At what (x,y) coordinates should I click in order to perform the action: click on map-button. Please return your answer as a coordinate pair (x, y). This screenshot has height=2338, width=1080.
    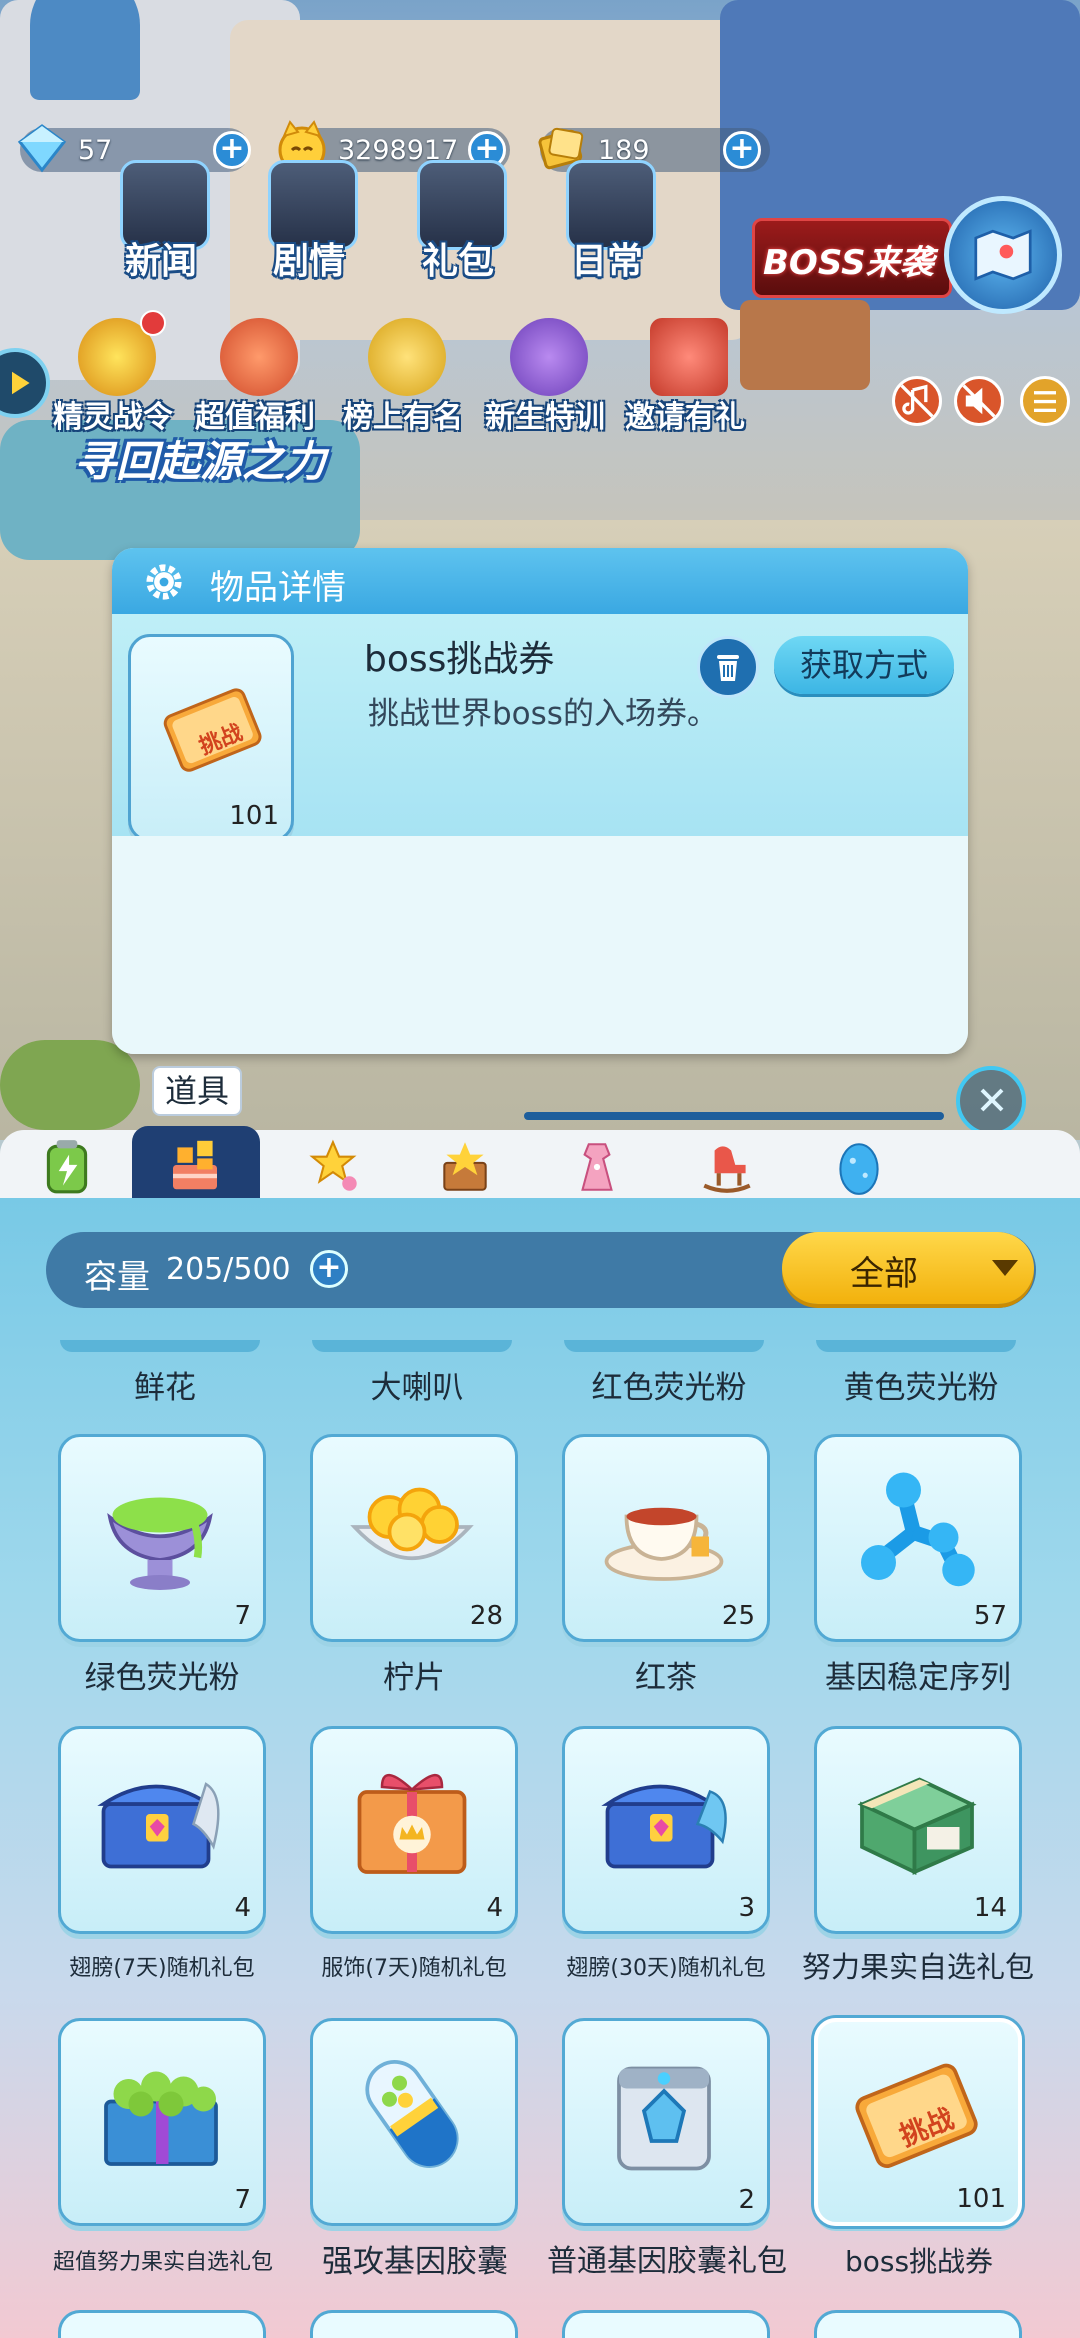
    Looking at the image, I should click on (1003, 255).